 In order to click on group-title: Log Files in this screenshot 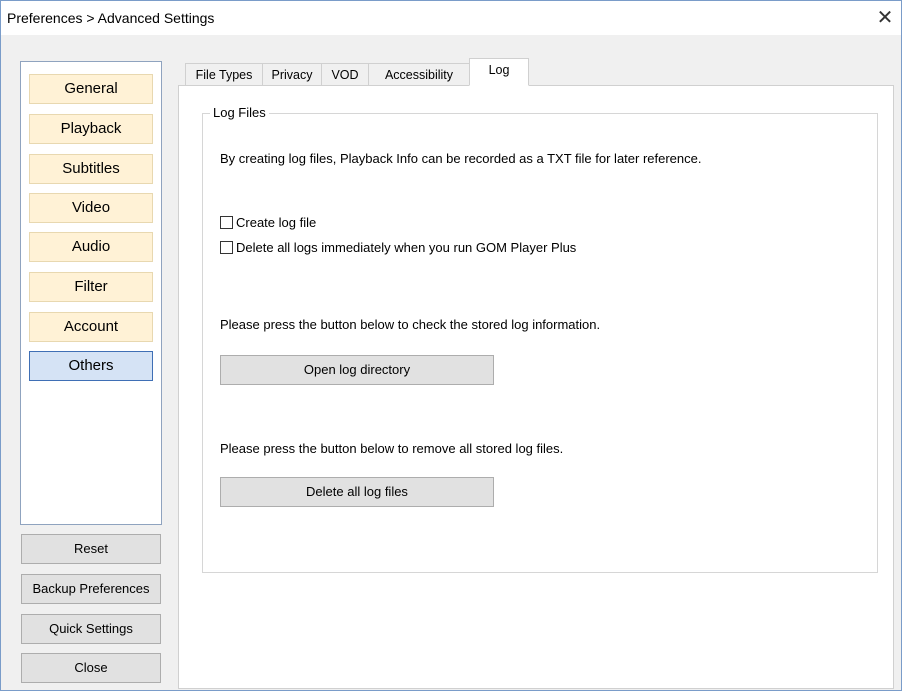, I will do `click(239, 112)`.